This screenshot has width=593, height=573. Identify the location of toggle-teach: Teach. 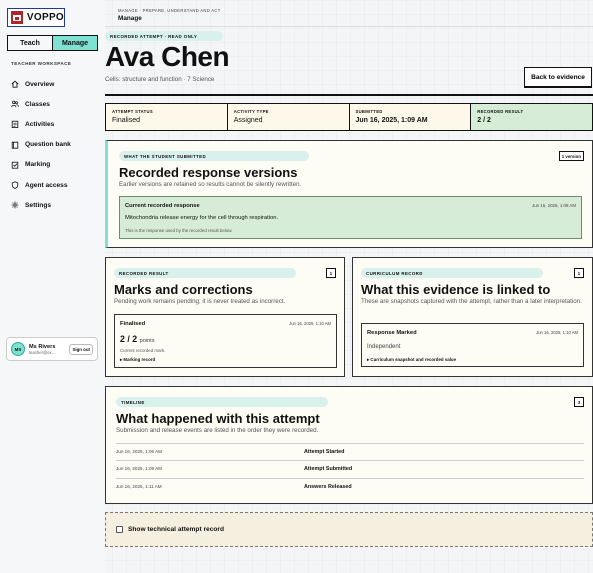
(30, 43).